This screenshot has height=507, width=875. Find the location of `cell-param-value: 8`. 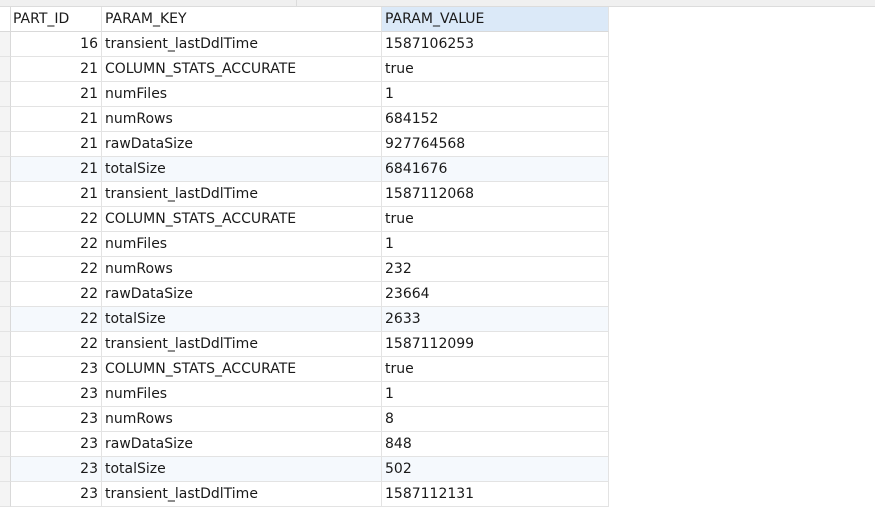

cell-param-value: 8 is located at coordinates (495, 419).